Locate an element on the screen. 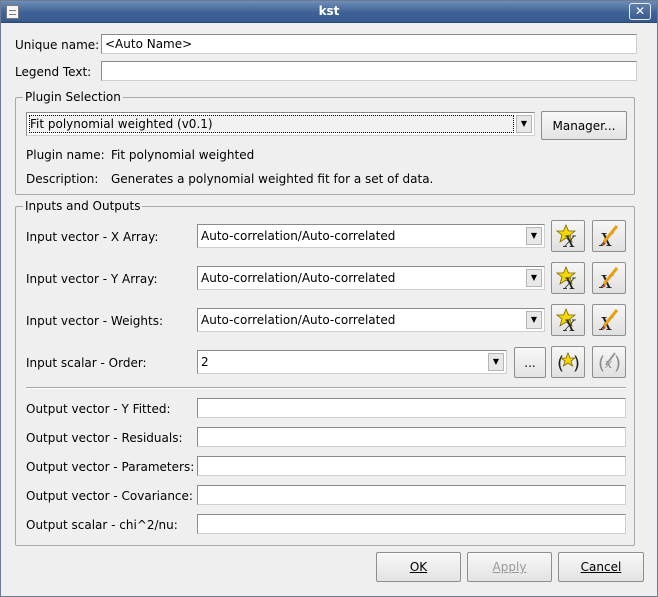 The image size is (658, 597). new-scalar-icon: ( ) is located at coordinates (568, 362).